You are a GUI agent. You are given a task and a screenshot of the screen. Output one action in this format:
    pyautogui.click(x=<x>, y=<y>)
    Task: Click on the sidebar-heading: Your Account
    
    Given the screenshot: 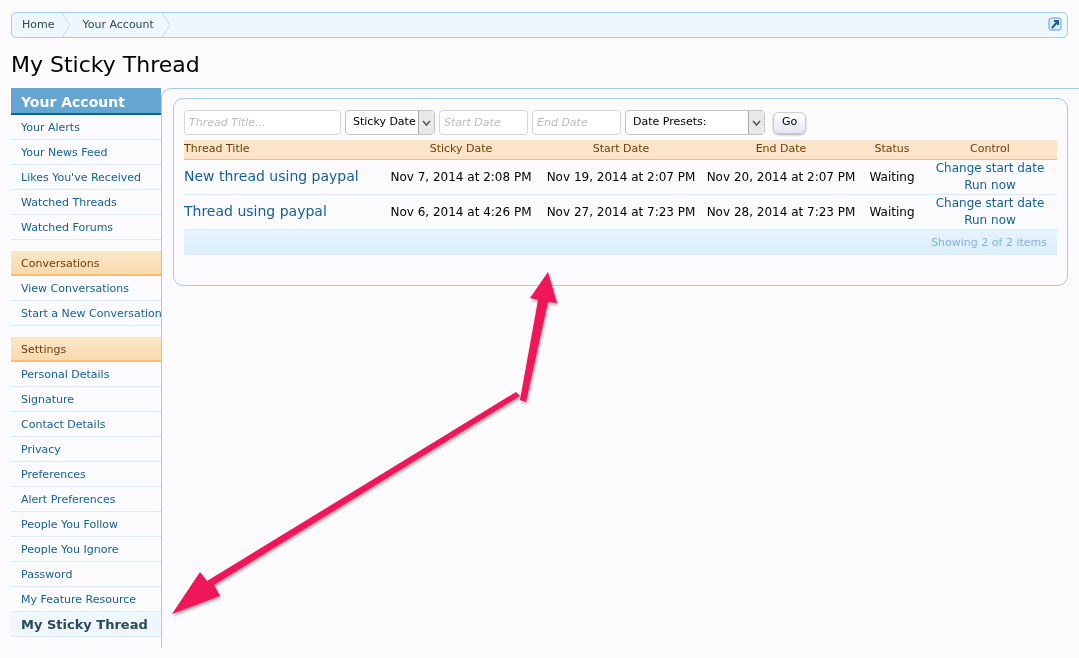 What is the action you would take?
    pyautogui.click(x=86, y=101)
    